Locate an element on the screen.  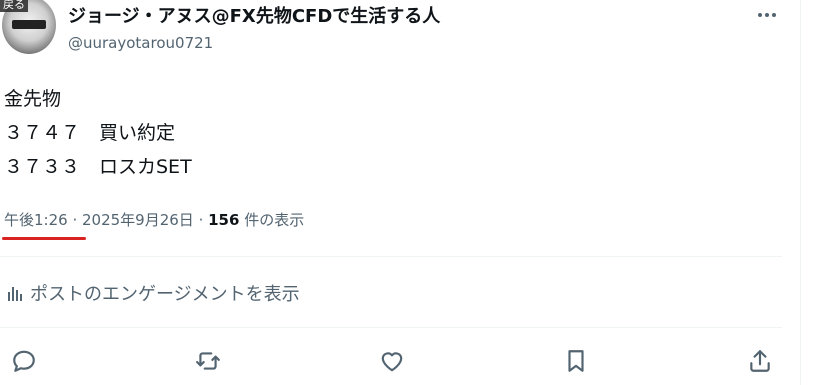
bookmark-icon is located at coordinates (576, 361).